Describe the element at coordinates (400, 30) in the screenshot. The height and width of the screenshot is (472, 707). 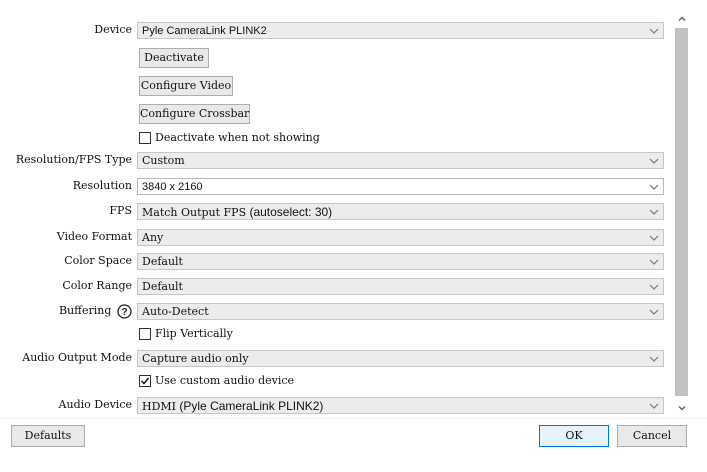
I see `device-select: Pyle CameraLink PLINK2` at that location.